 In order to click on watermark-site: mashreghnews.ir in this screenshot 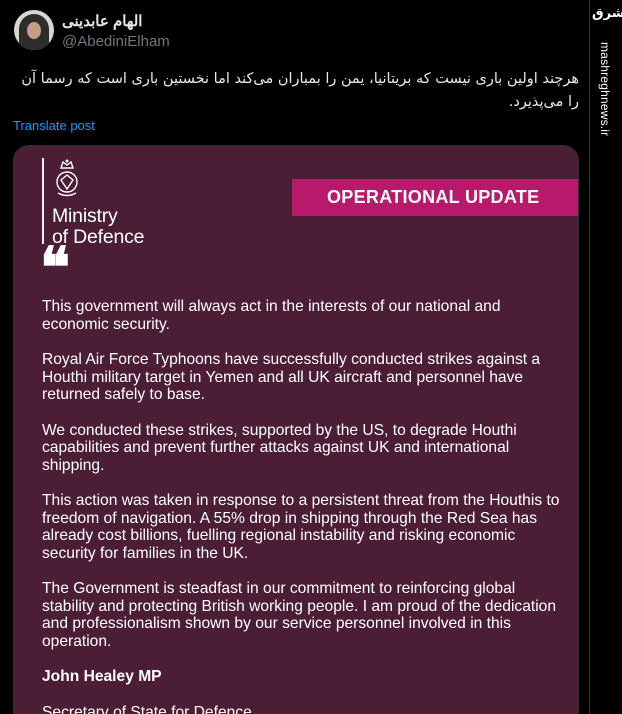, I will do `click(605, 89)`.